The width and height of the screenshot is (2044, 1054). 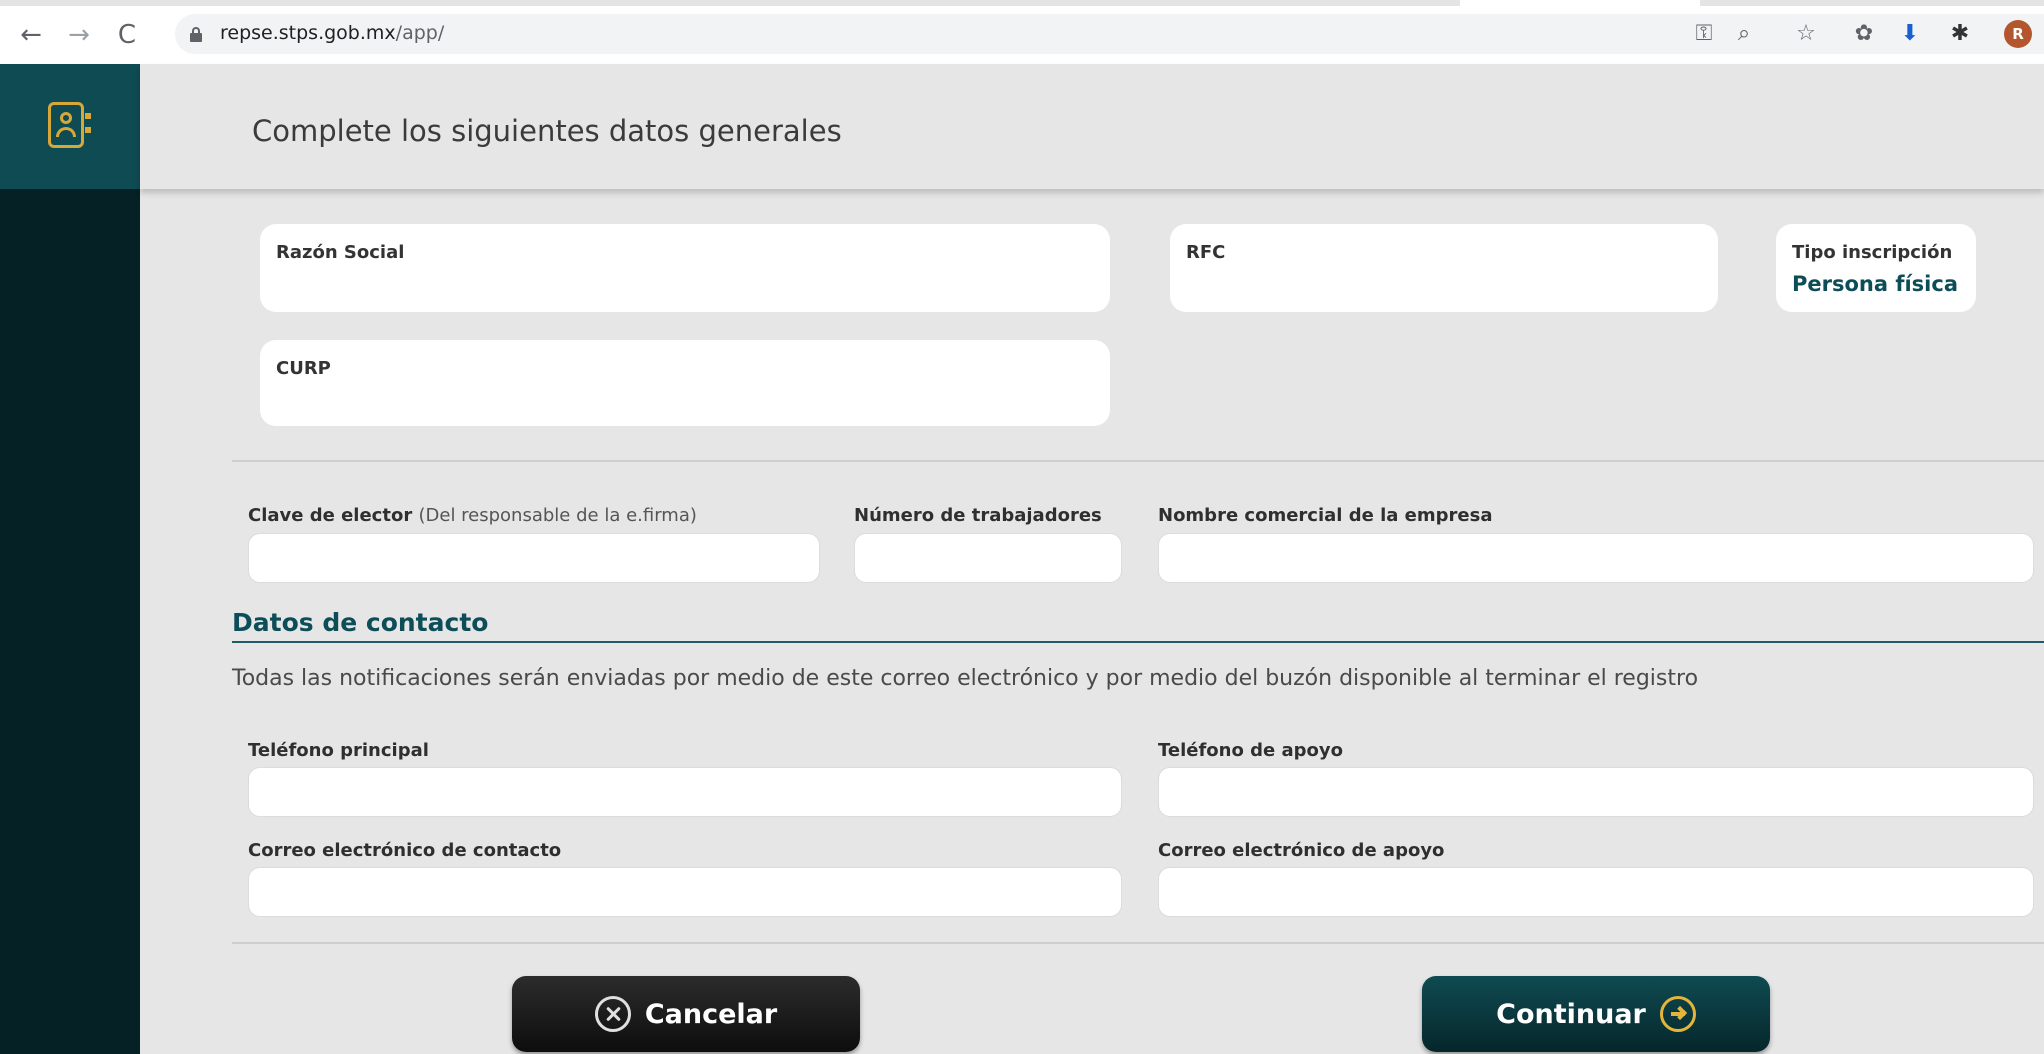 I want to click on forward-arrow-icon: →, so click(x=79, y=35).